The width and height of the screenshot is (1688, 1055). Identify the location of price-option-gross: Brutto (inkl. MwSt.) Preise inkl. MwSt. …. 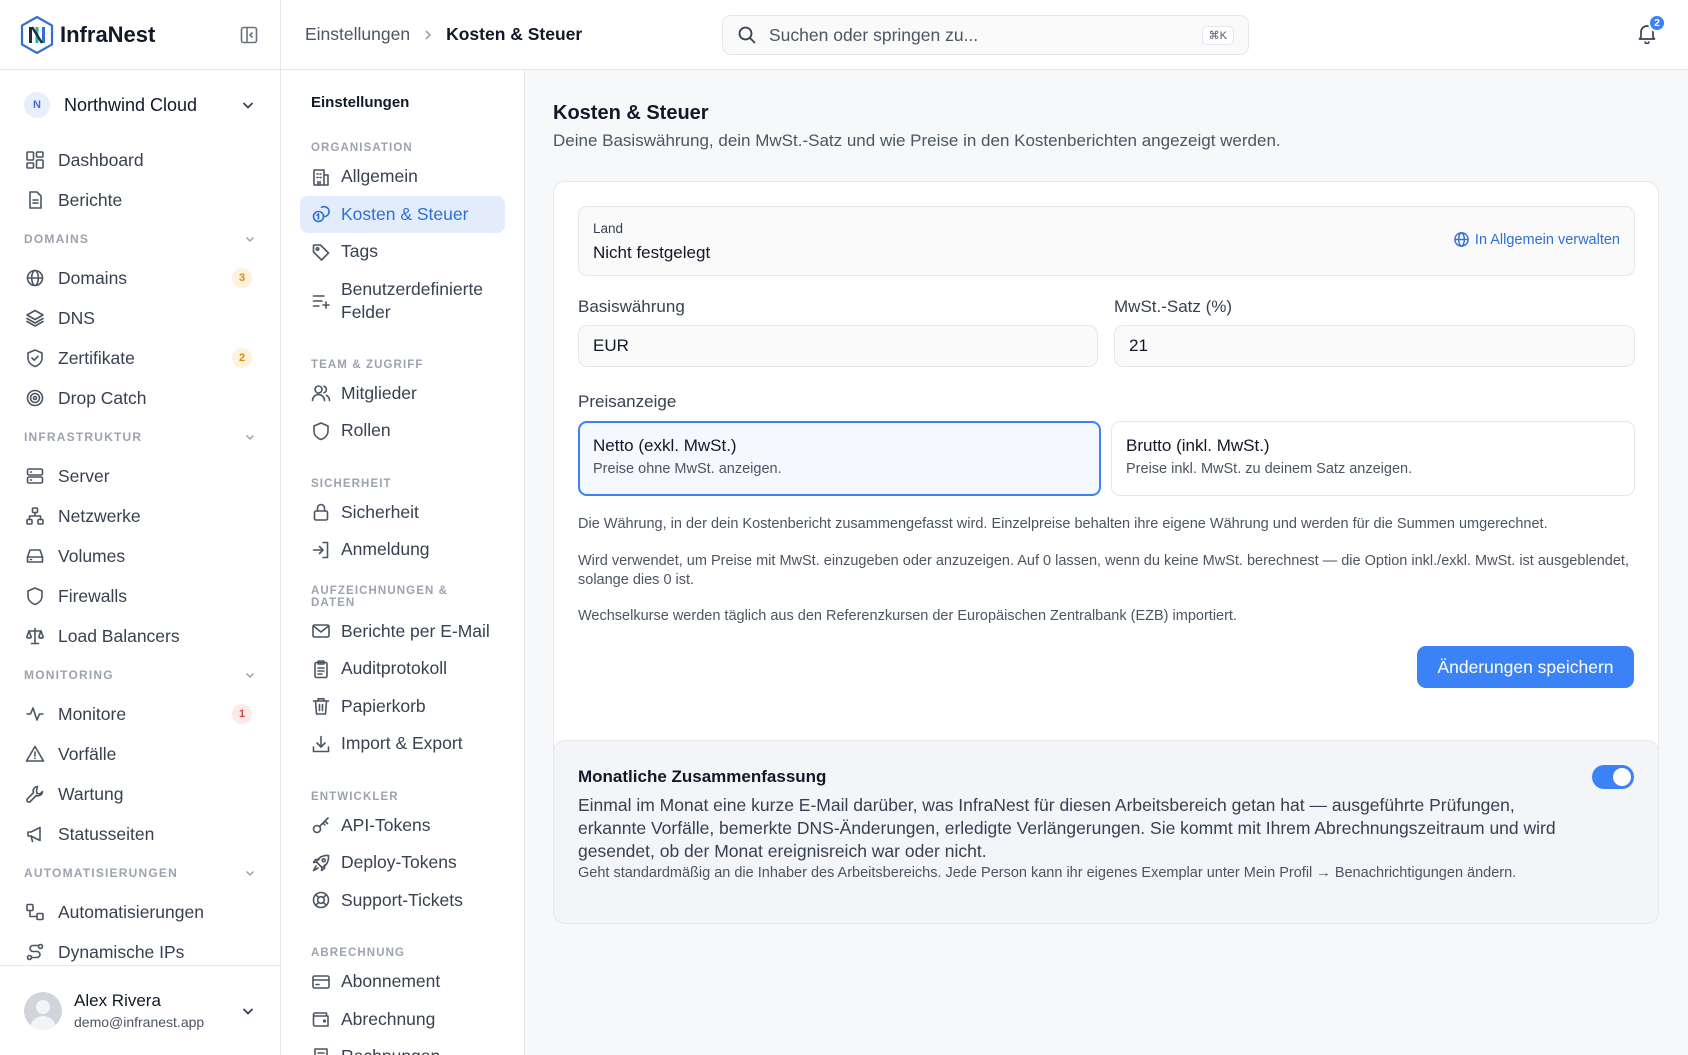
(1373, 458).